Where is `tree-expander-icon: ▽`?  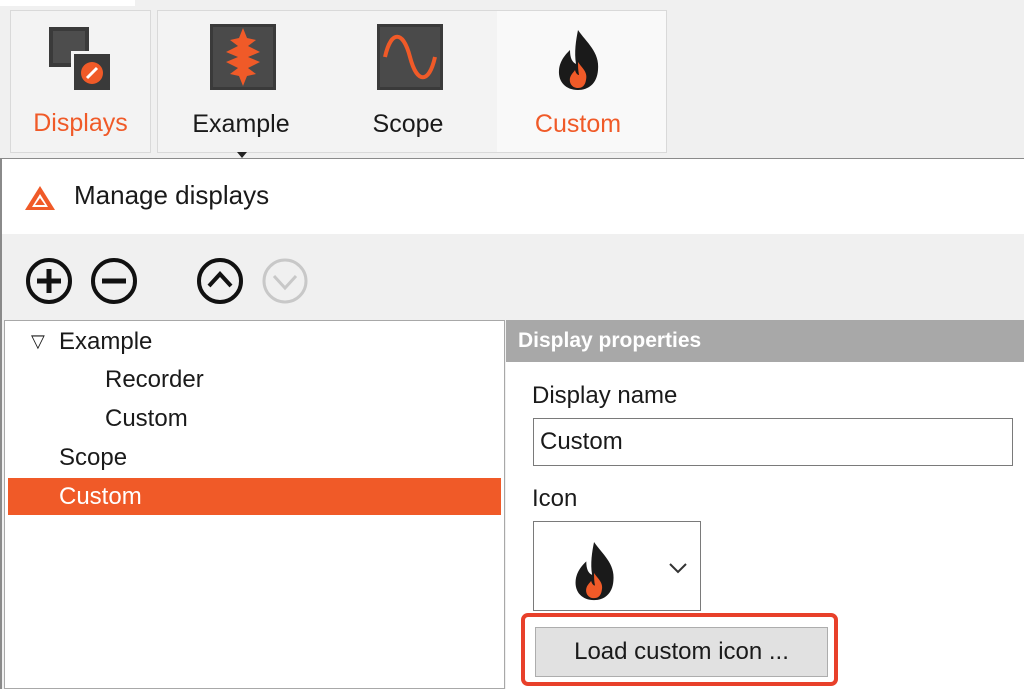 tree-expander-icon: ▽ is located at coordinates (38, 341).